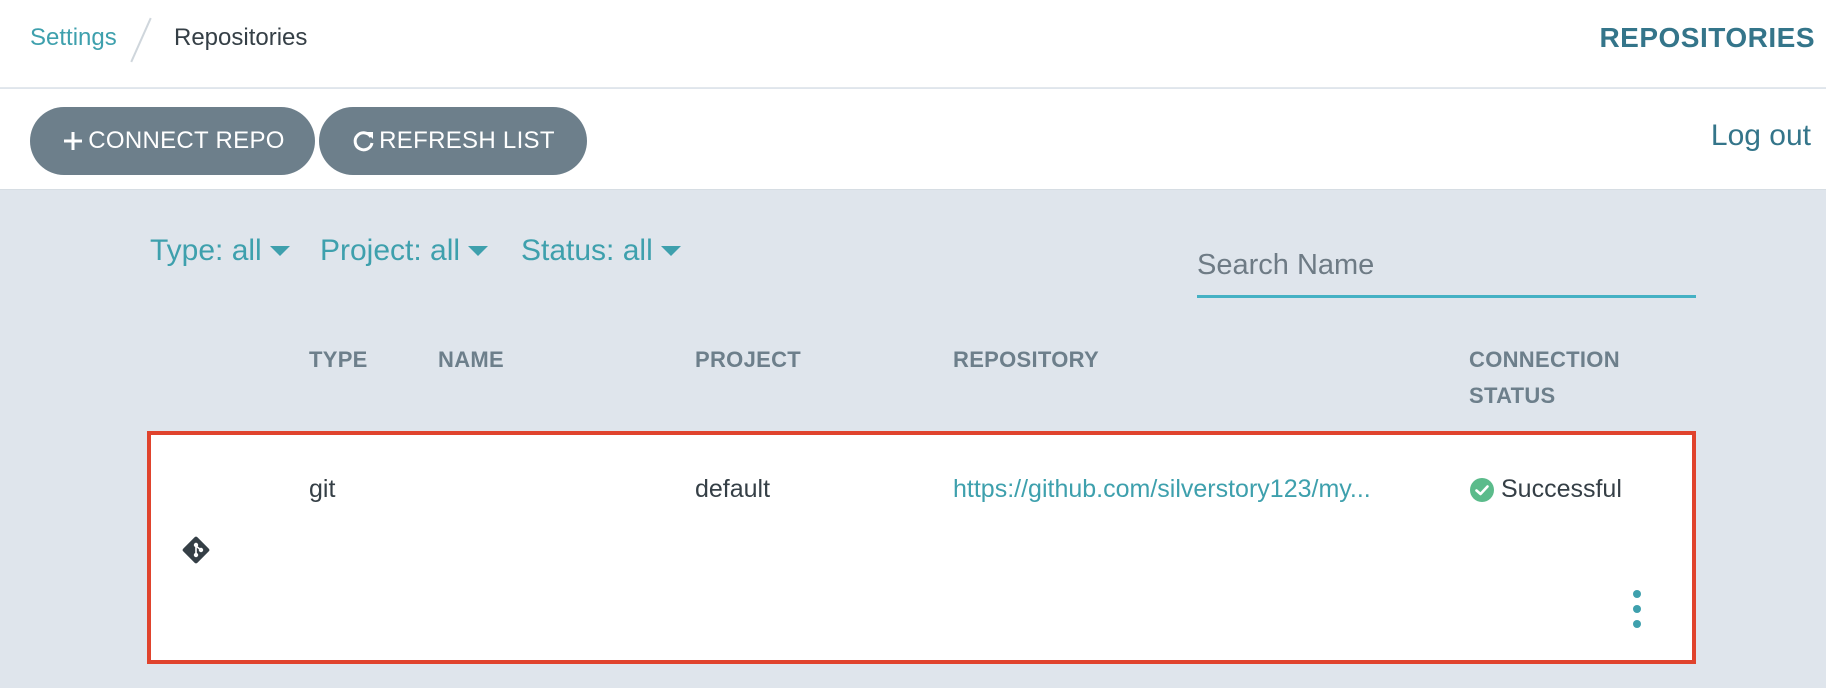 The height and width of the screenshot is (688, 1826). I want to click on page-title: REPOSITORIES, so click(1707, 37).